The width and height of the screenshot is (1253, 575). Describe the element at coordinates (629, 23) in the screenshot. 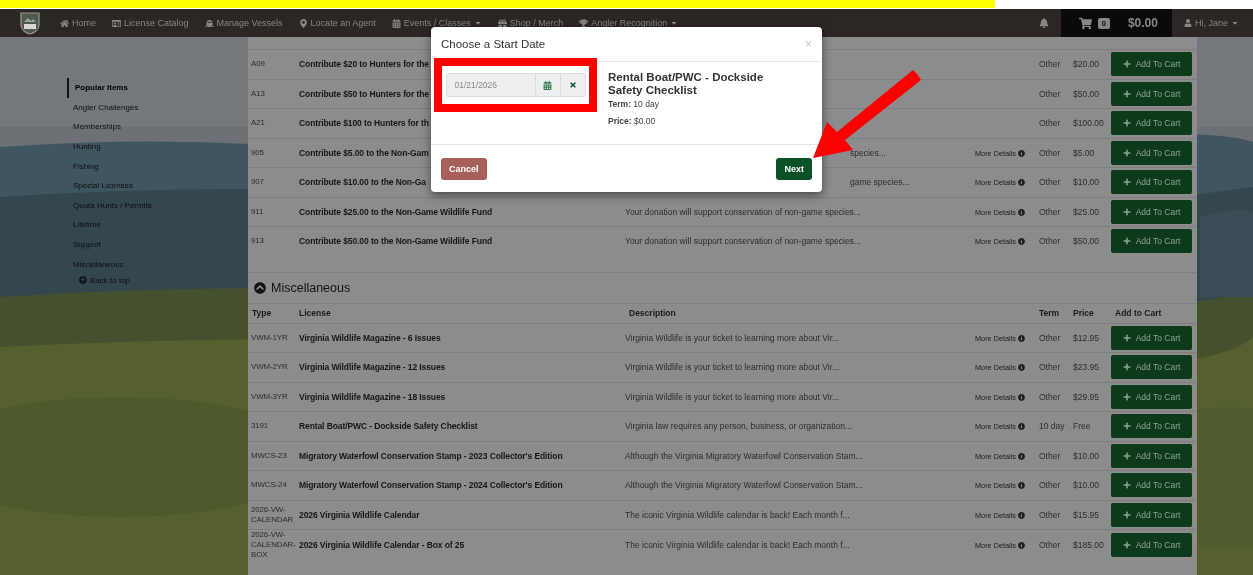

I see `nav-link: Angler Recognition` at that location.